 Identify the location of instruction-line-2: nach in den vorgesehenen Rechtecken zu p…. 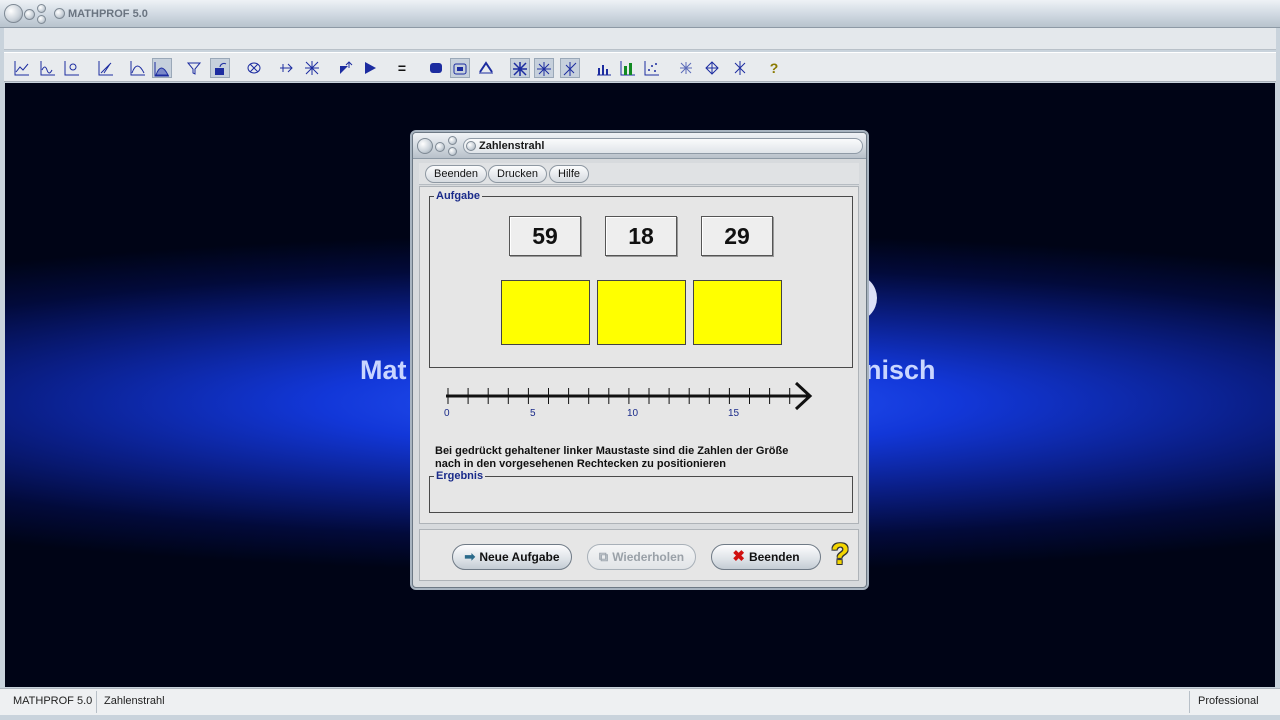
(580, 464).